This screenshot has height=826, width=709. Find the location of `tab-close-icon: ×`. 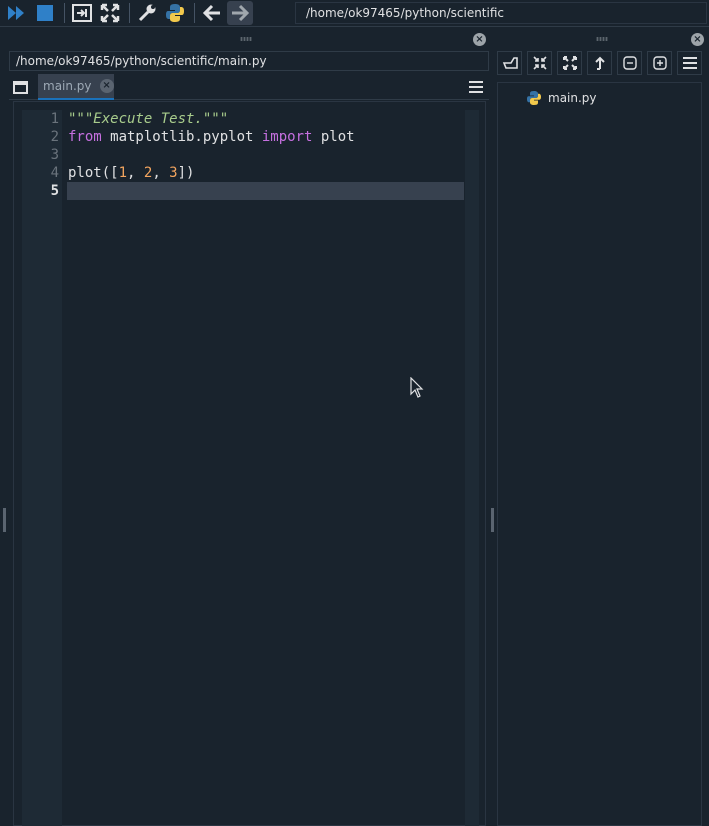

tab-close-icon: × is located at coordinates (106, 86).